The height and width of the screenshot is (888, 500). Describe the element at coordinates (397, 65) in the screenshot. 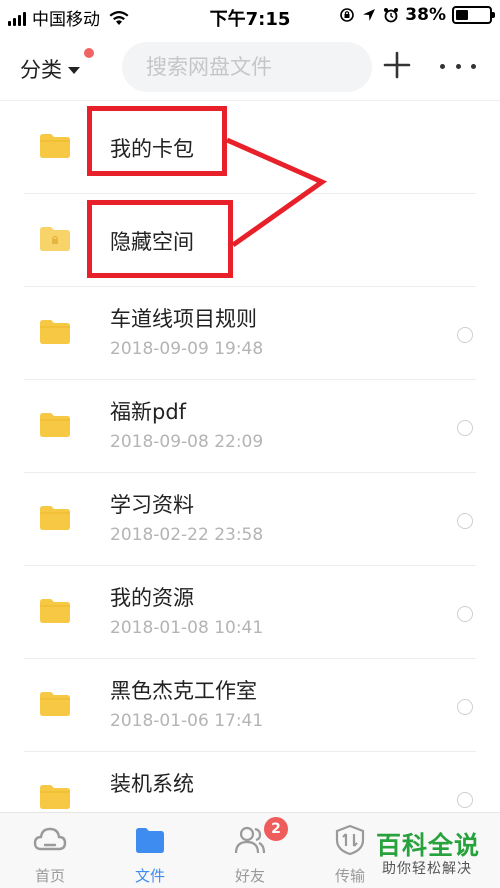

I see `add-button` at that location.